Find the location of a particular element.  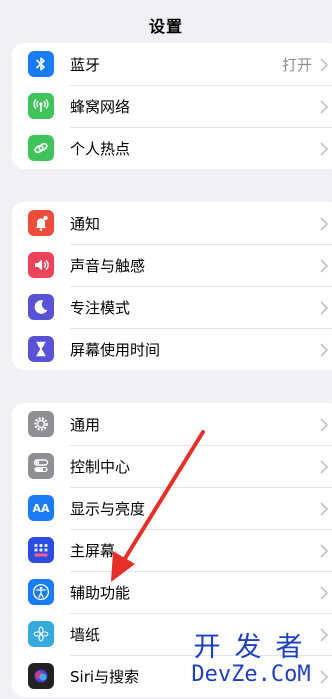

row-home-screen: 主屏幕 is located at coordinates (172, 550).